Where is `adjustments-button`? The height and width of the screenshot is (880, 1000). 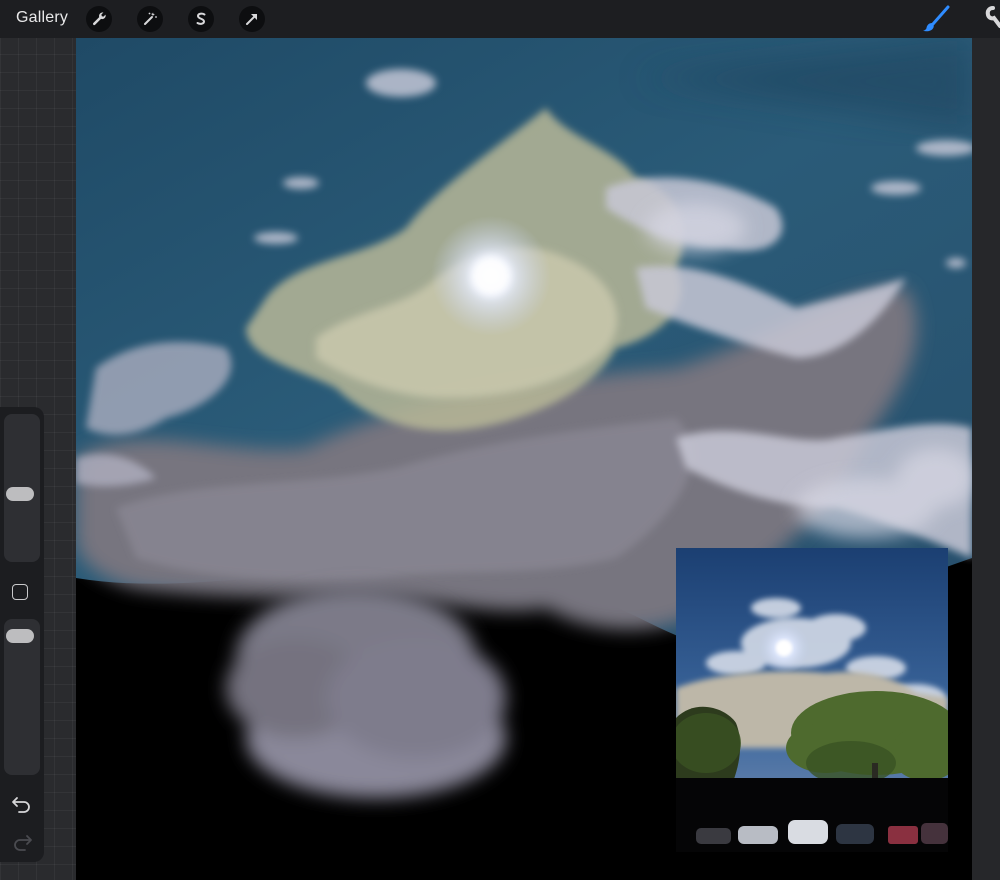 adjustments-button is located at coordinates (150, 19).